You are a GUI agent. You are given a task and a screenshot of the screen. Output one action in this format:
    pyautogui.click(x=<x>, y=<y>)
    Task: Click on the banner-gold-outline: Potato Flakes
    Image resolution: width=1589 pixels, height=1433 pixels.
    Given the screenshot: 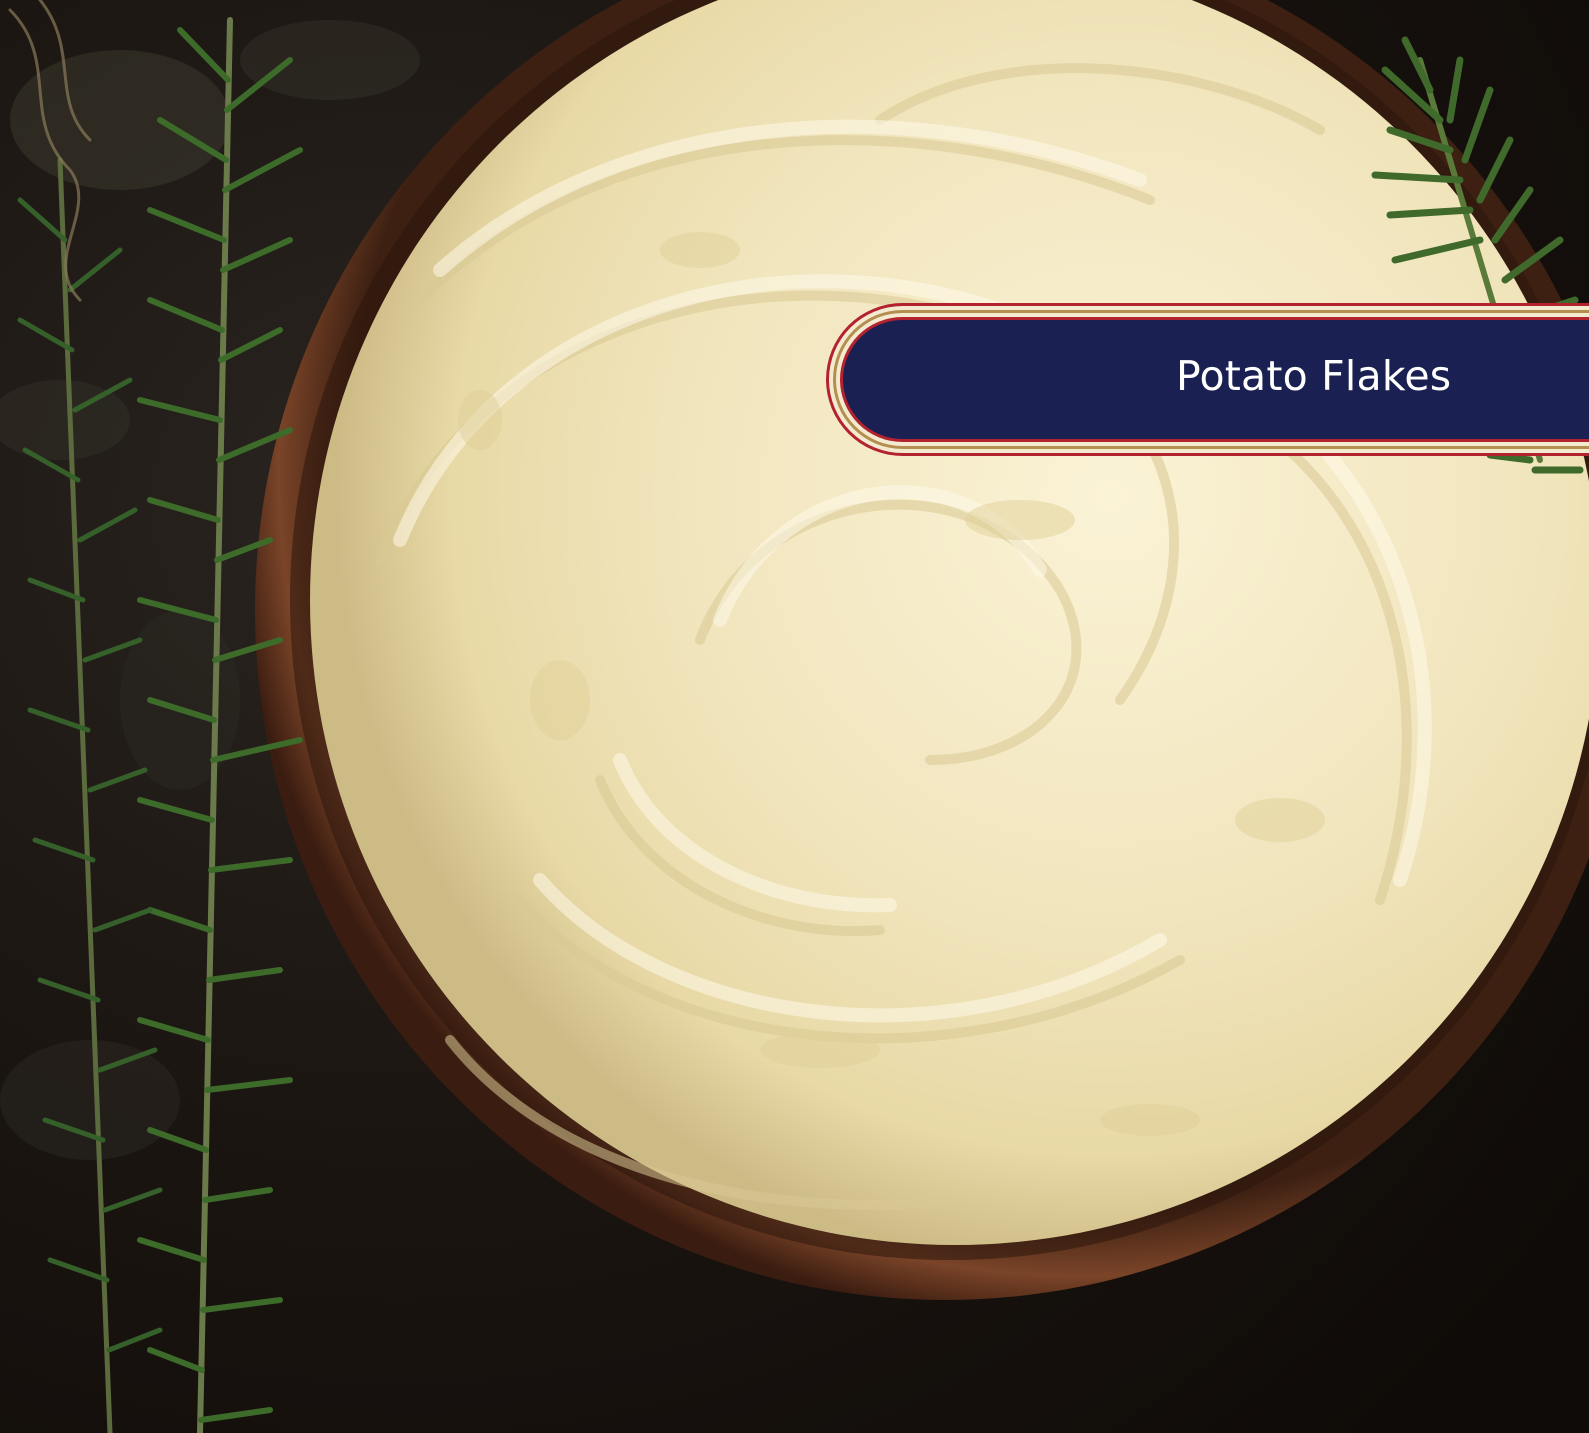 What is the action you would take?
    pyautogui.click(x=1211, y=379)
    